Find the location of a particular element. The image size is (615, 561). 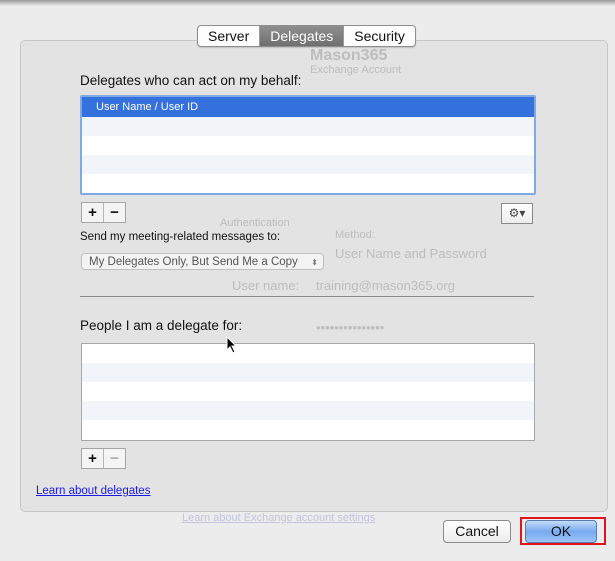

bg-password-value: ••••••••••••••• is located at coordinates (350, 327).